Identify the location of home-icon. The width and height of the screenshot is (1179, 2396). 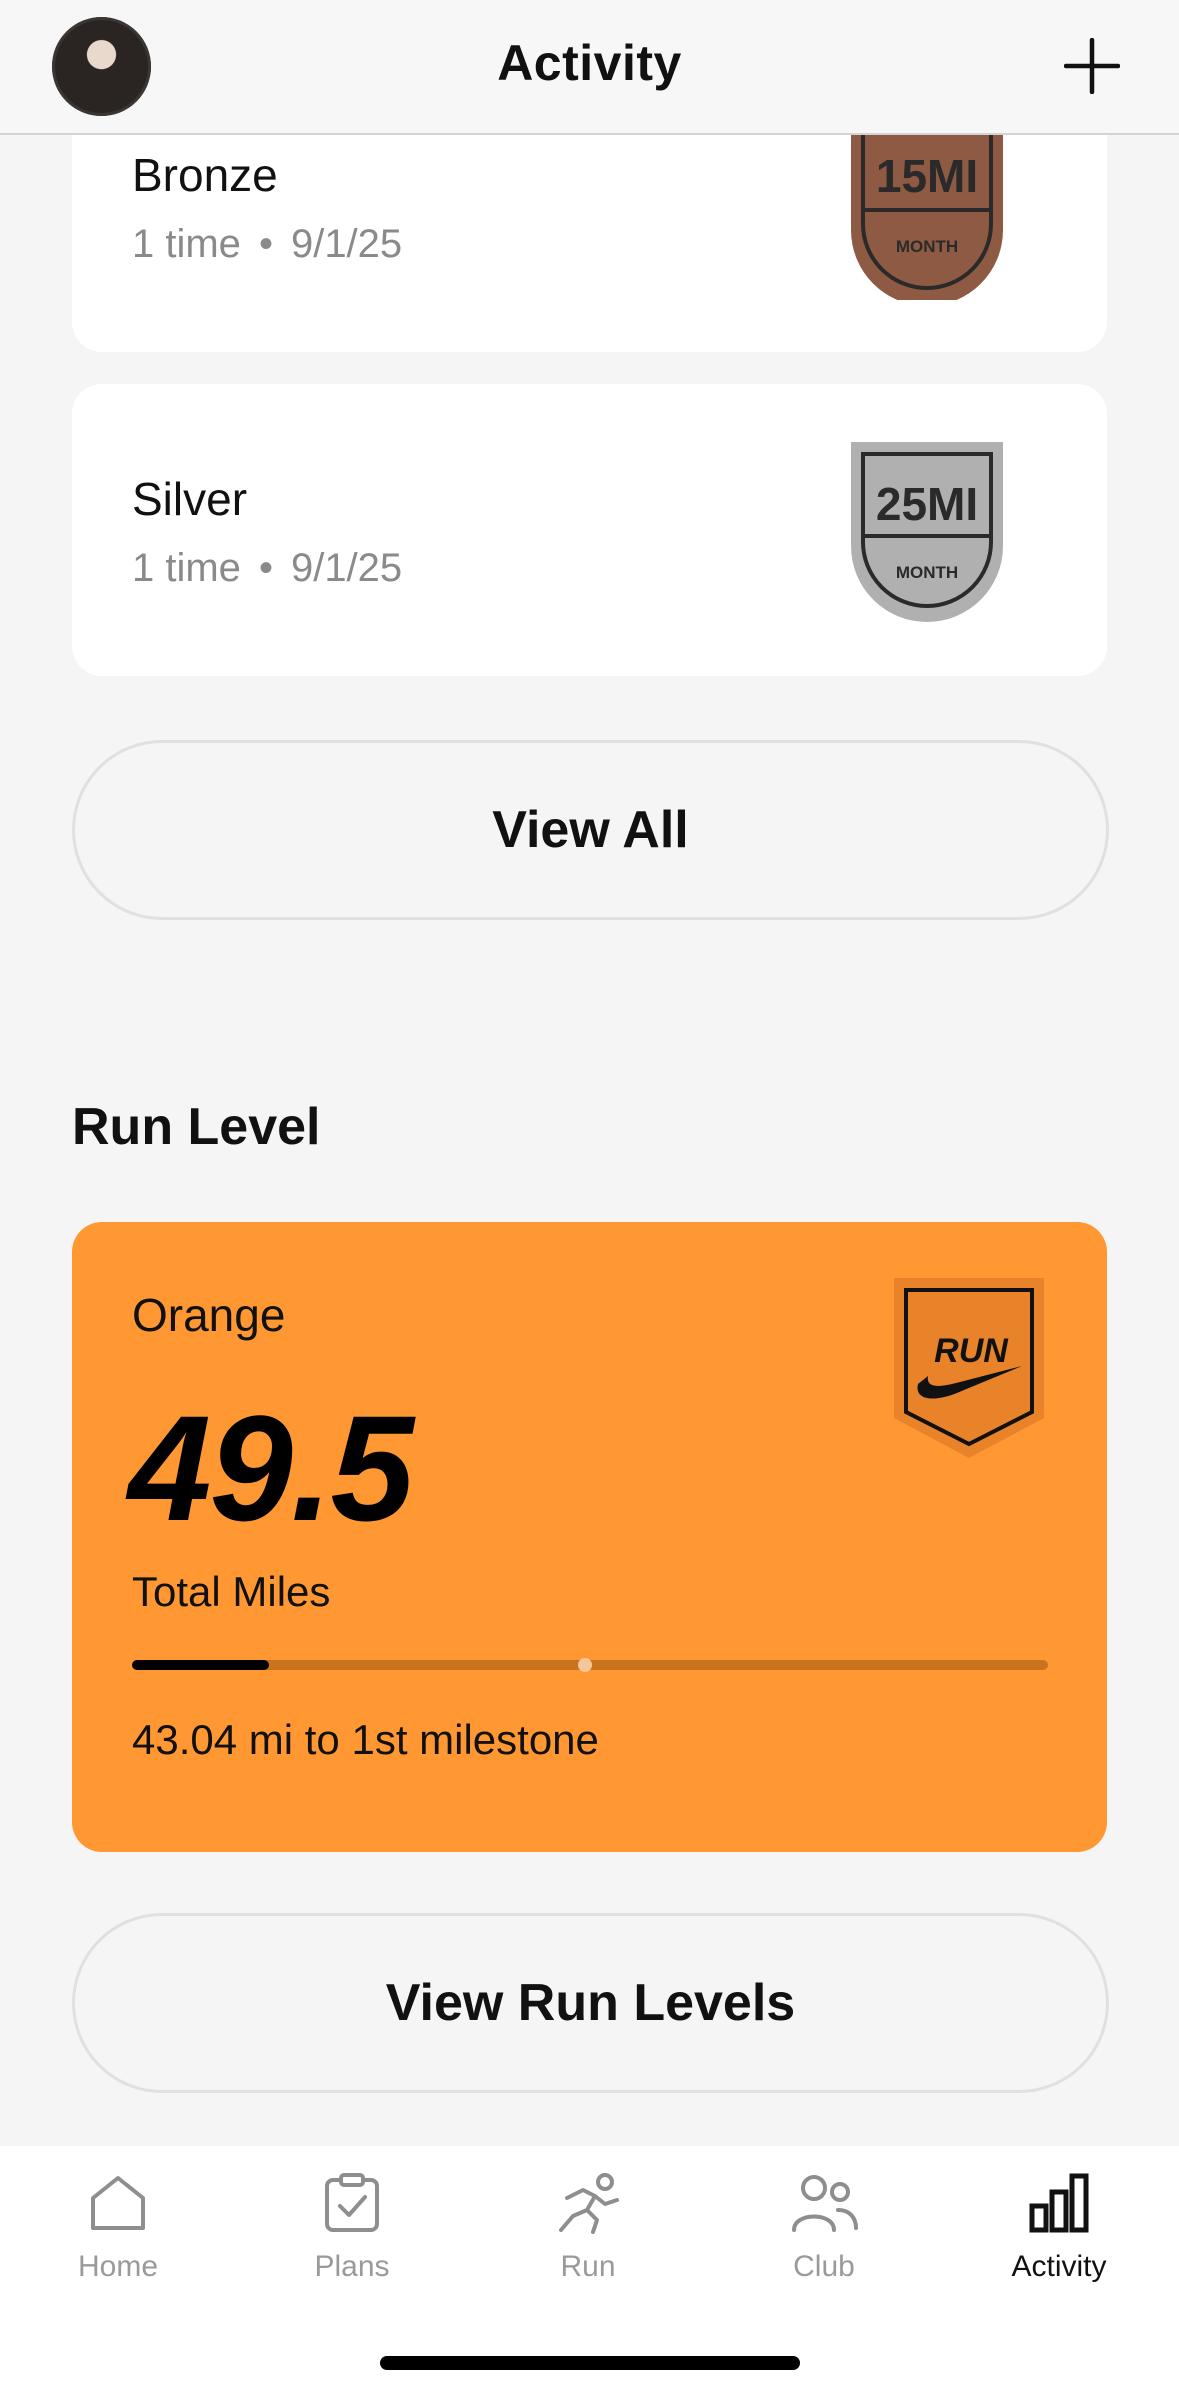
(118, 2203).